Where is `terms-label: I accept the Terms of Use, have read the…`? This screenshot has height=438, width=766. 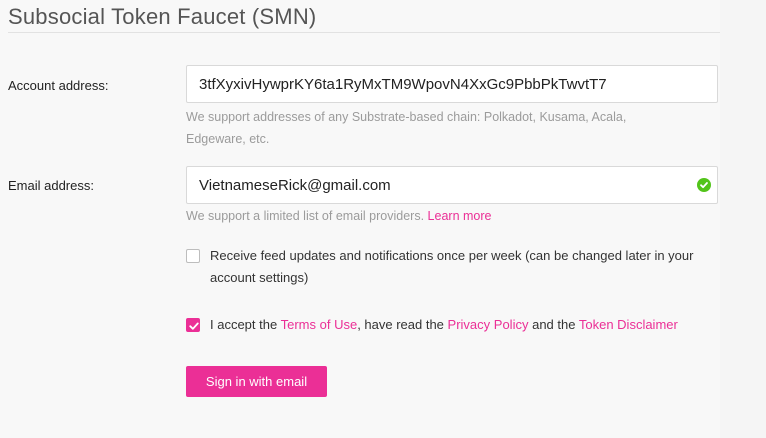
terms-label: I accept the Terms of Use, have read the… is located at coordinates (444, 325).